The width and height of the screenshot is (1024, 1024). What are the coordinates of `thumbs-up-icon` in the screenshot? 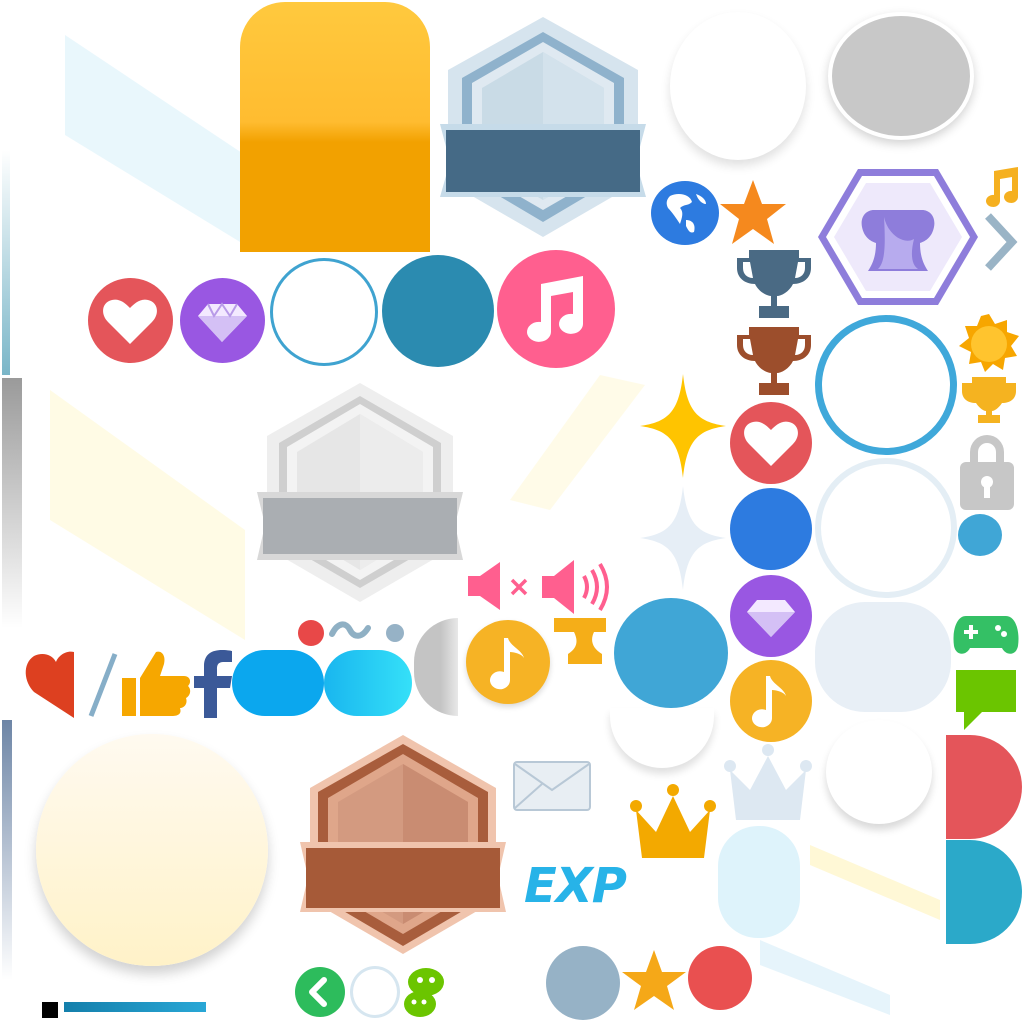 It's located at (156, 683).